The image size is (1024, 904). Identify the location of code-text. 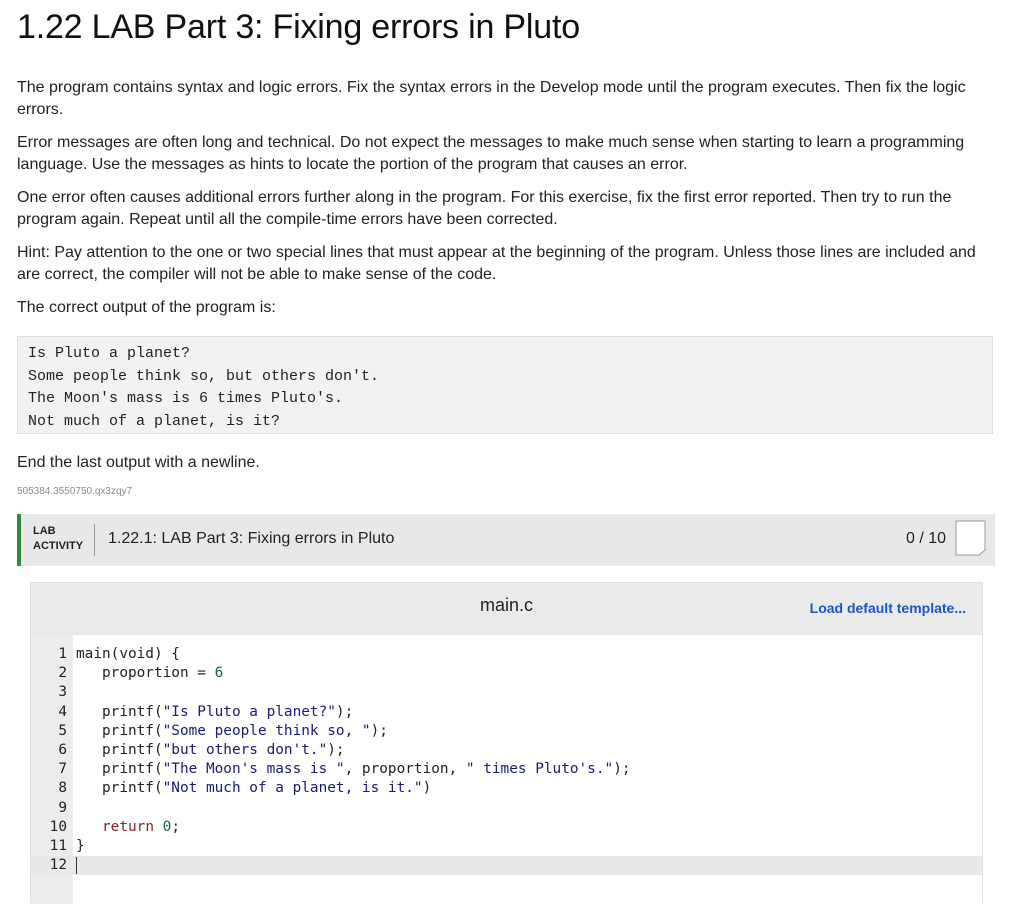
(76, 865).